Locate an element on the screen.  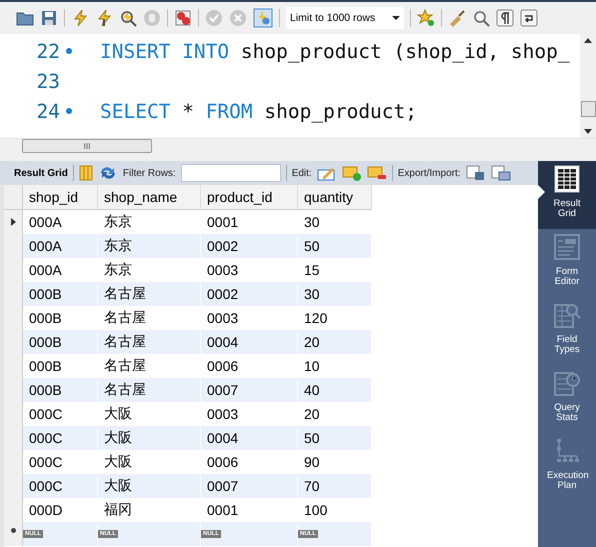
edit-pencil-icon is located at coordinates (326, 173).